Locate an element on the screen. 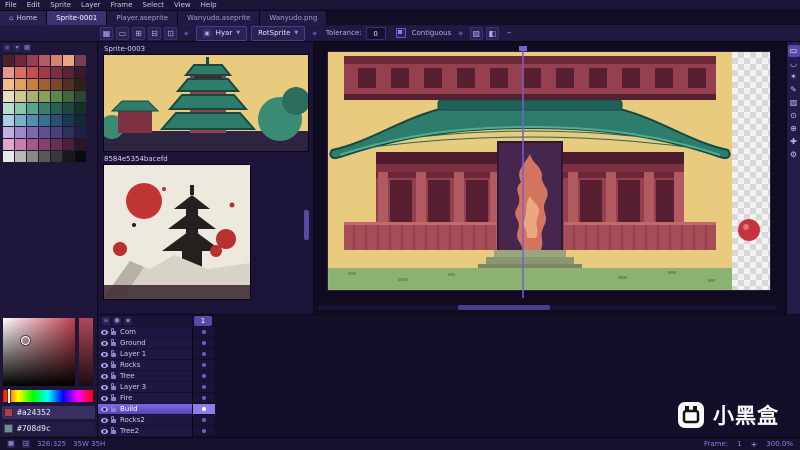  background-color-swatch is located at coordinates (8, 428).